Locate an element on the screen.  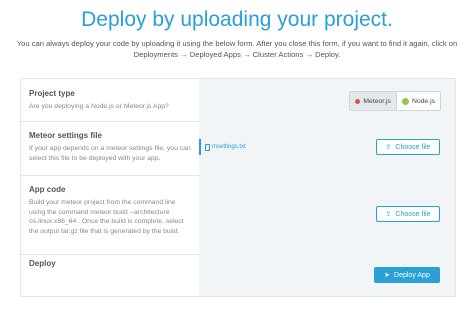
nodejs-option-label: Node.js is located at coordinates (423, 101).